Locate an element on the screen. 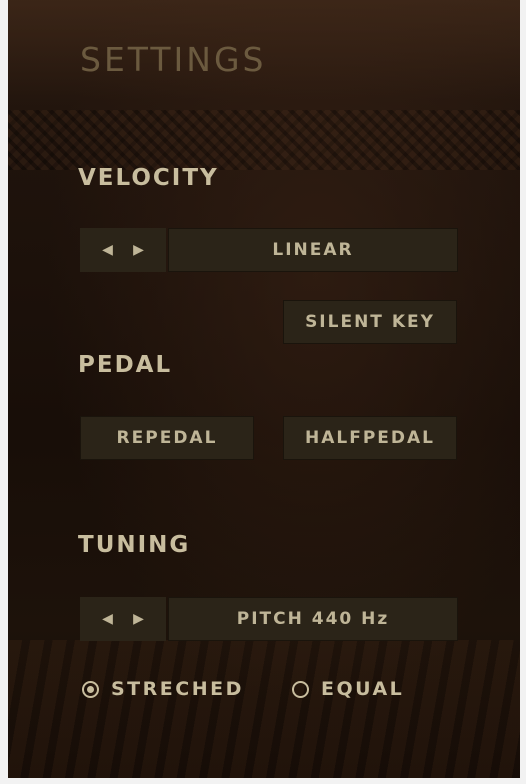 The height and width of the screenshot is (784, 526). pedal-heading: PEDAL is located at coordinates (125, 365).